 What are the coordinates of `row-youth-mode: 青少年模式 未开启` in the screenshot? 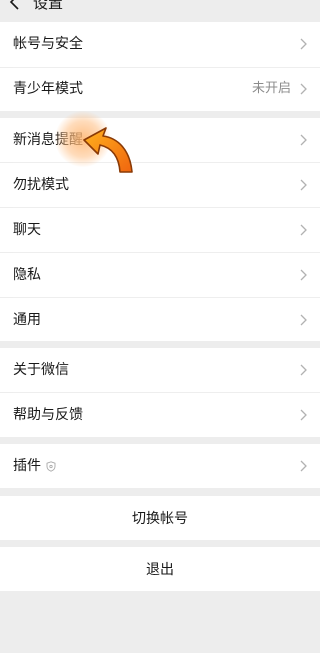 It's located at (160, 89).